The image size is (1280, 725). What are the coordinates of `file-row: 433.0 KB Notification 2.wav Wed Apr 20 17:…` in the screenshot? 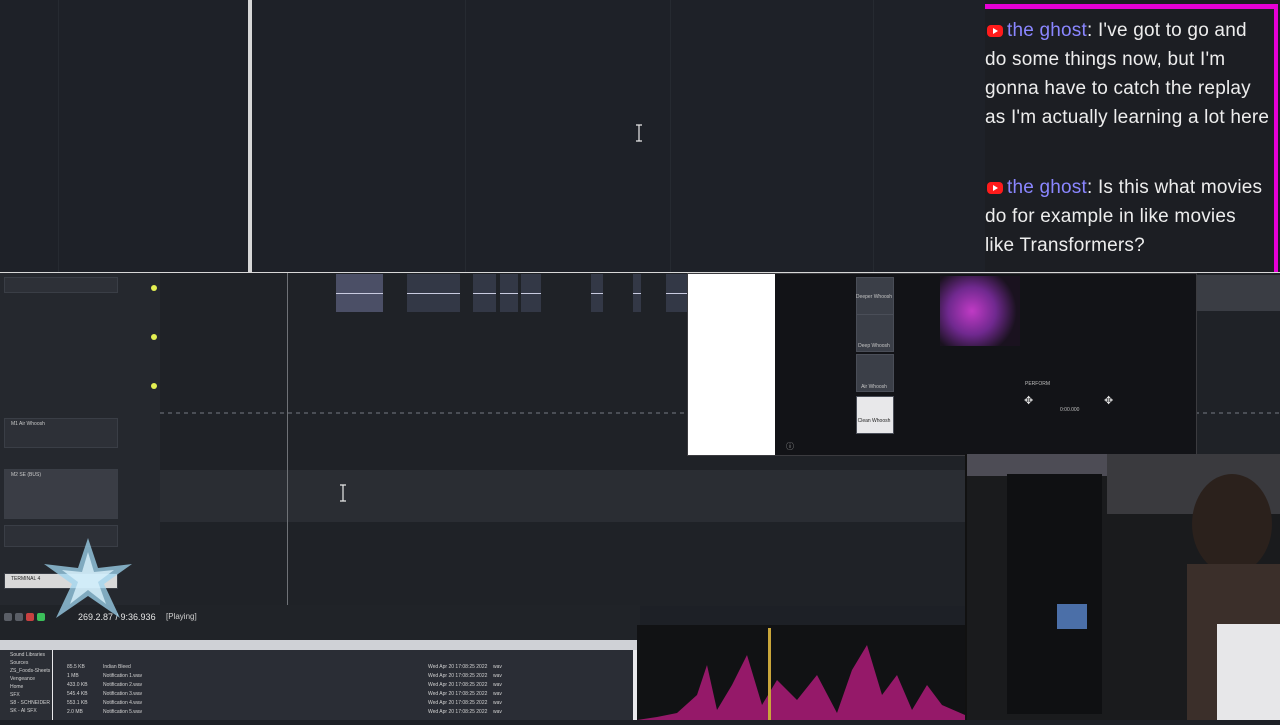 It's located at (343, 686).